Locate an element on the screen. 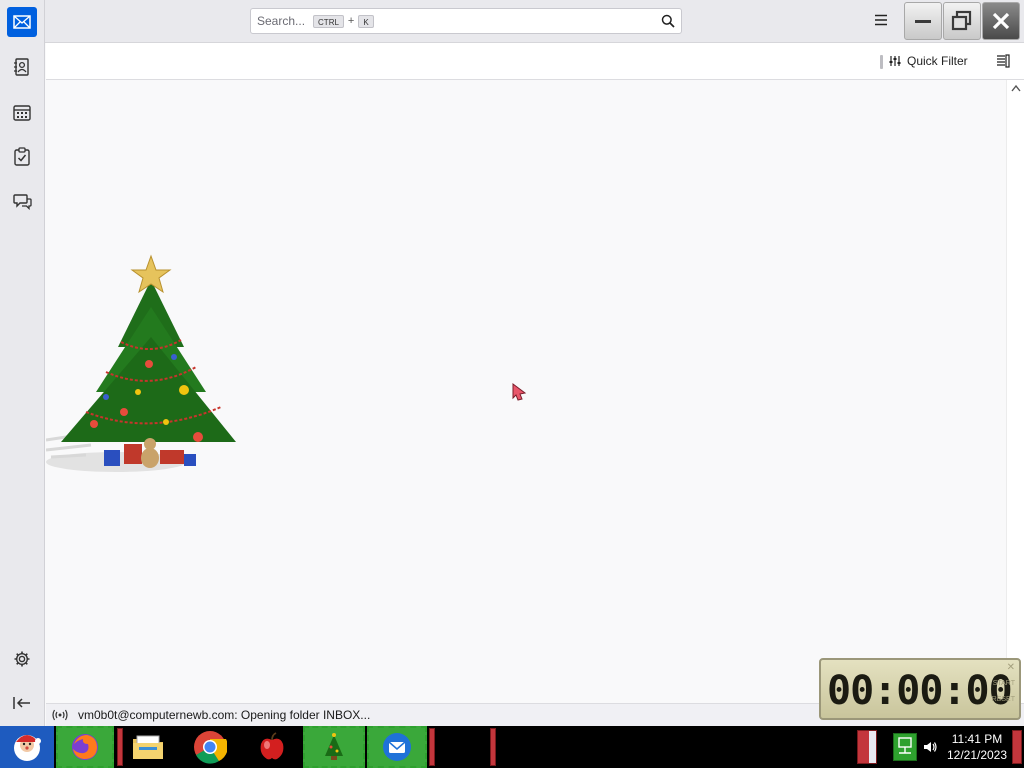 The width and height of the screenshot is (1024, 768). timer-start-button: START is located at coordinates (1004, 683).